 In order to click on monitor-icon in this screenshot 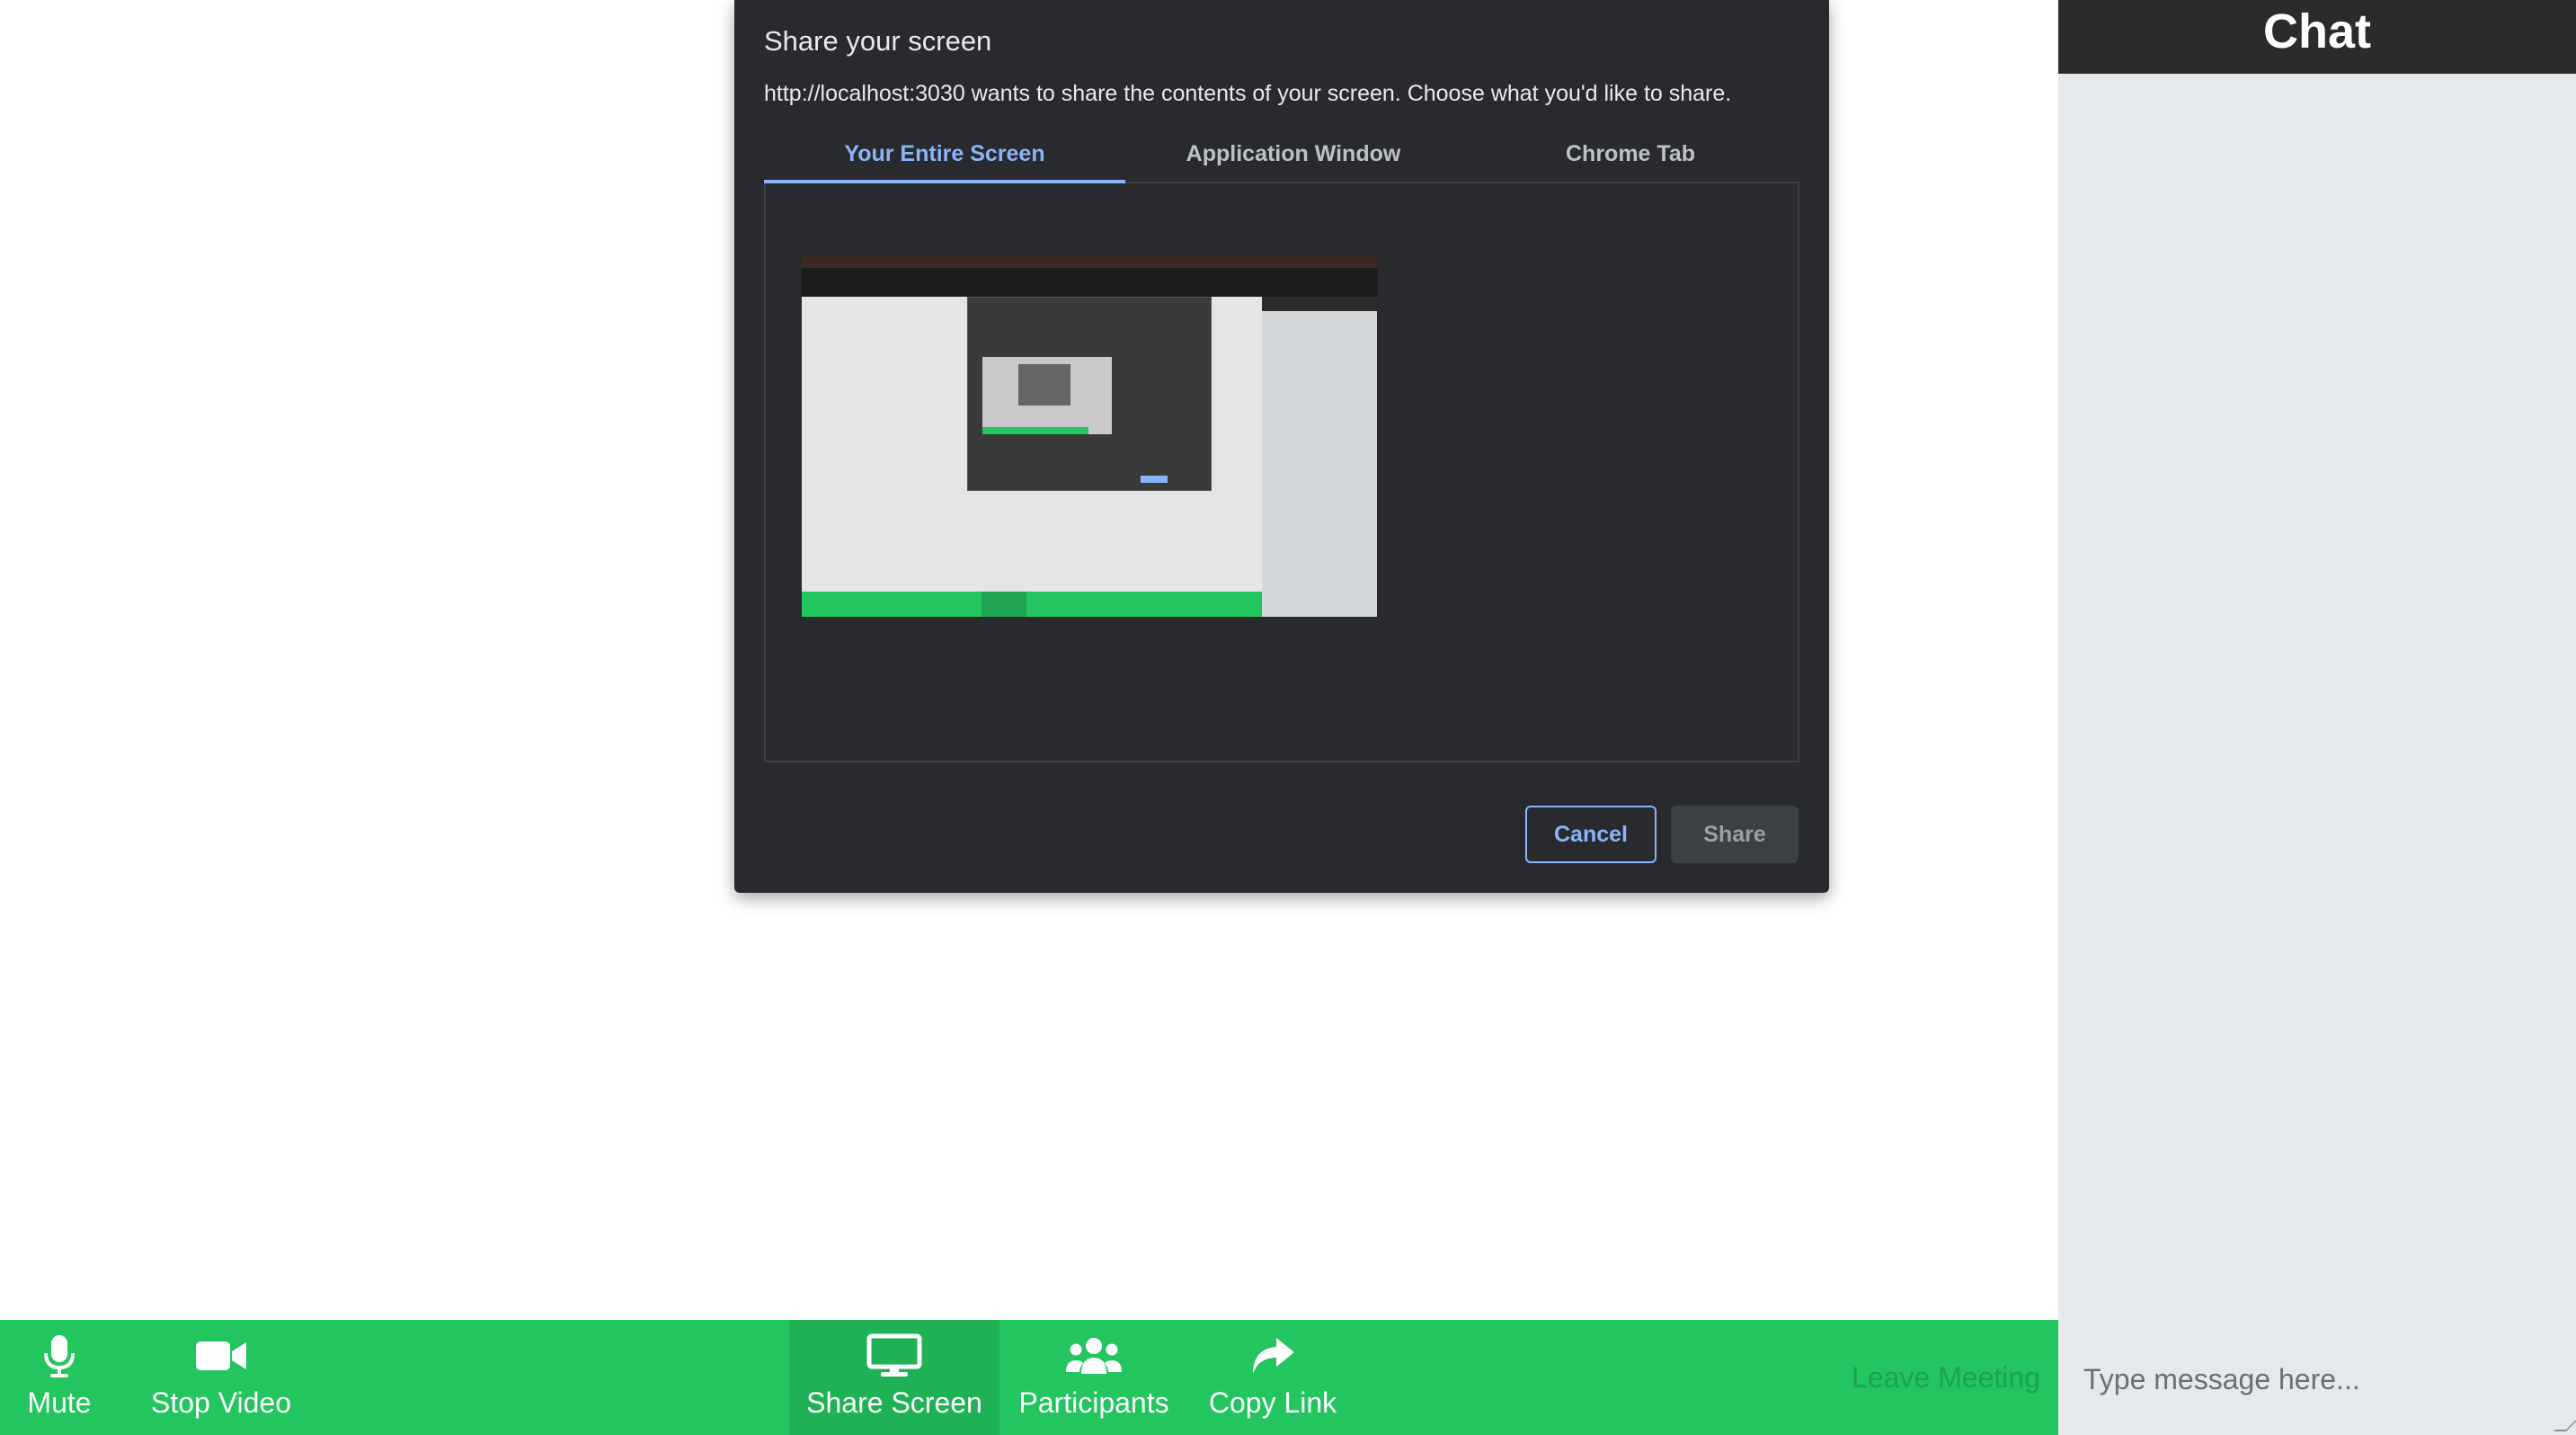, I will do `click(894, 1356)`.